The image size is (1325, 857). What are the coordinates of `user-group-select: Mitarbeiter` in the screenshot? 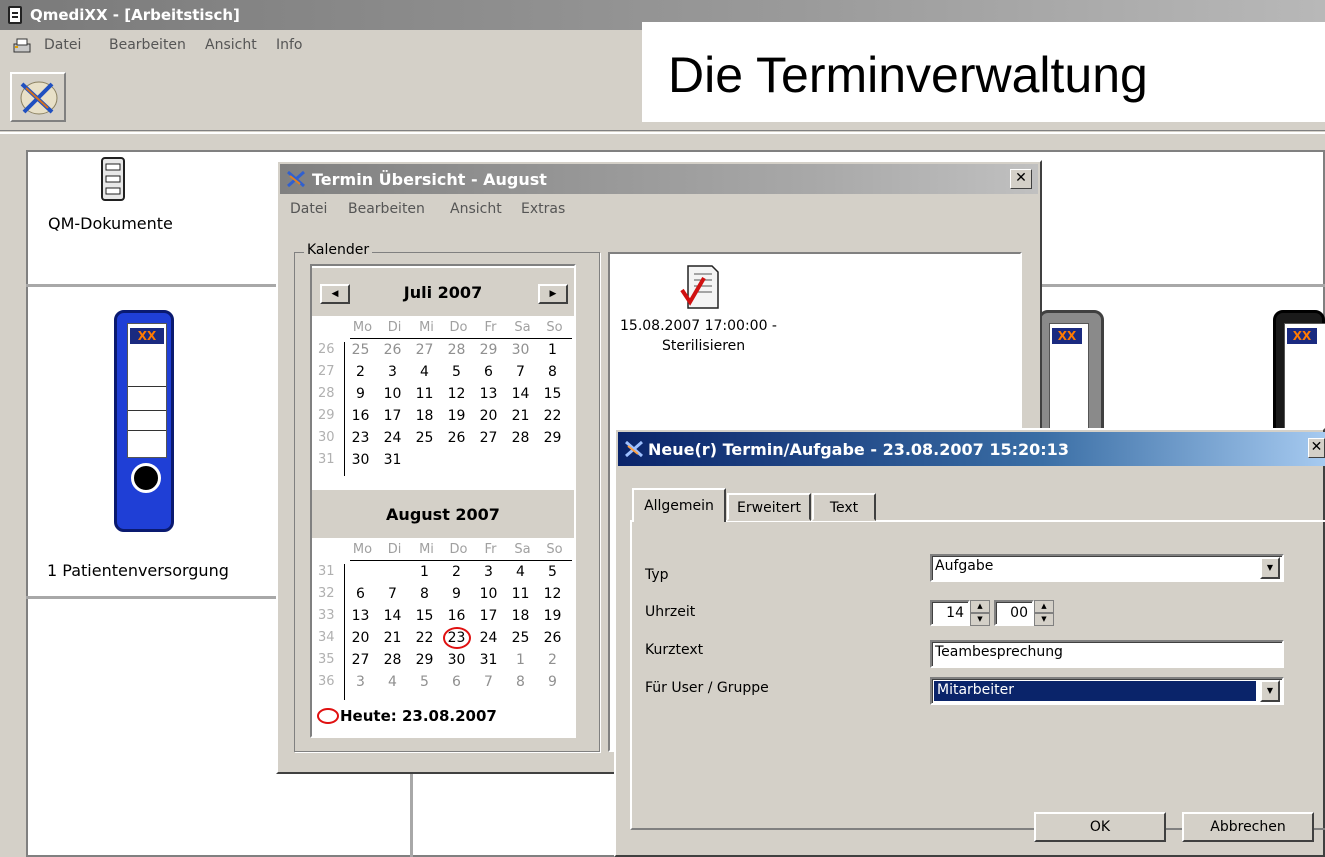 It's located at (1107, 691).